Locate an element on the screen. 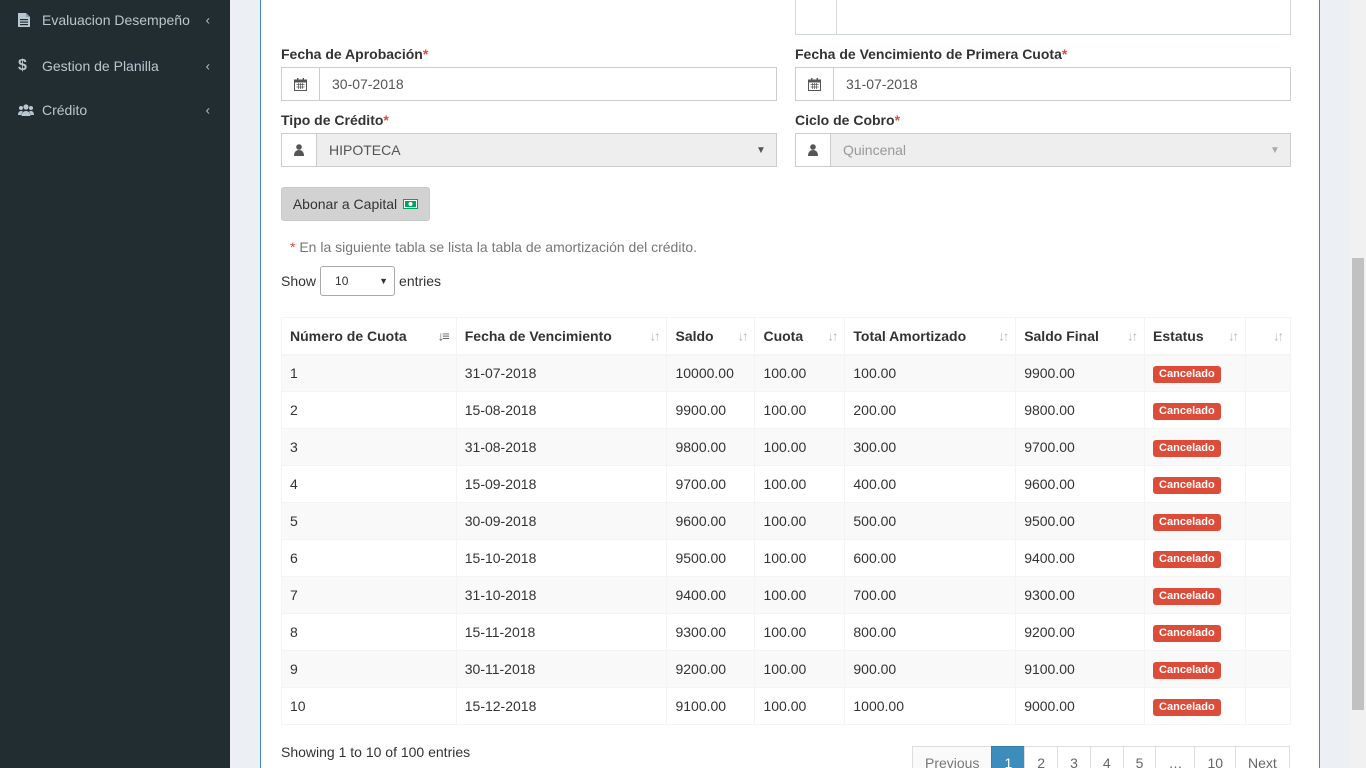  cell-saldo: 9700.00 is located at coordinates (711, 484).